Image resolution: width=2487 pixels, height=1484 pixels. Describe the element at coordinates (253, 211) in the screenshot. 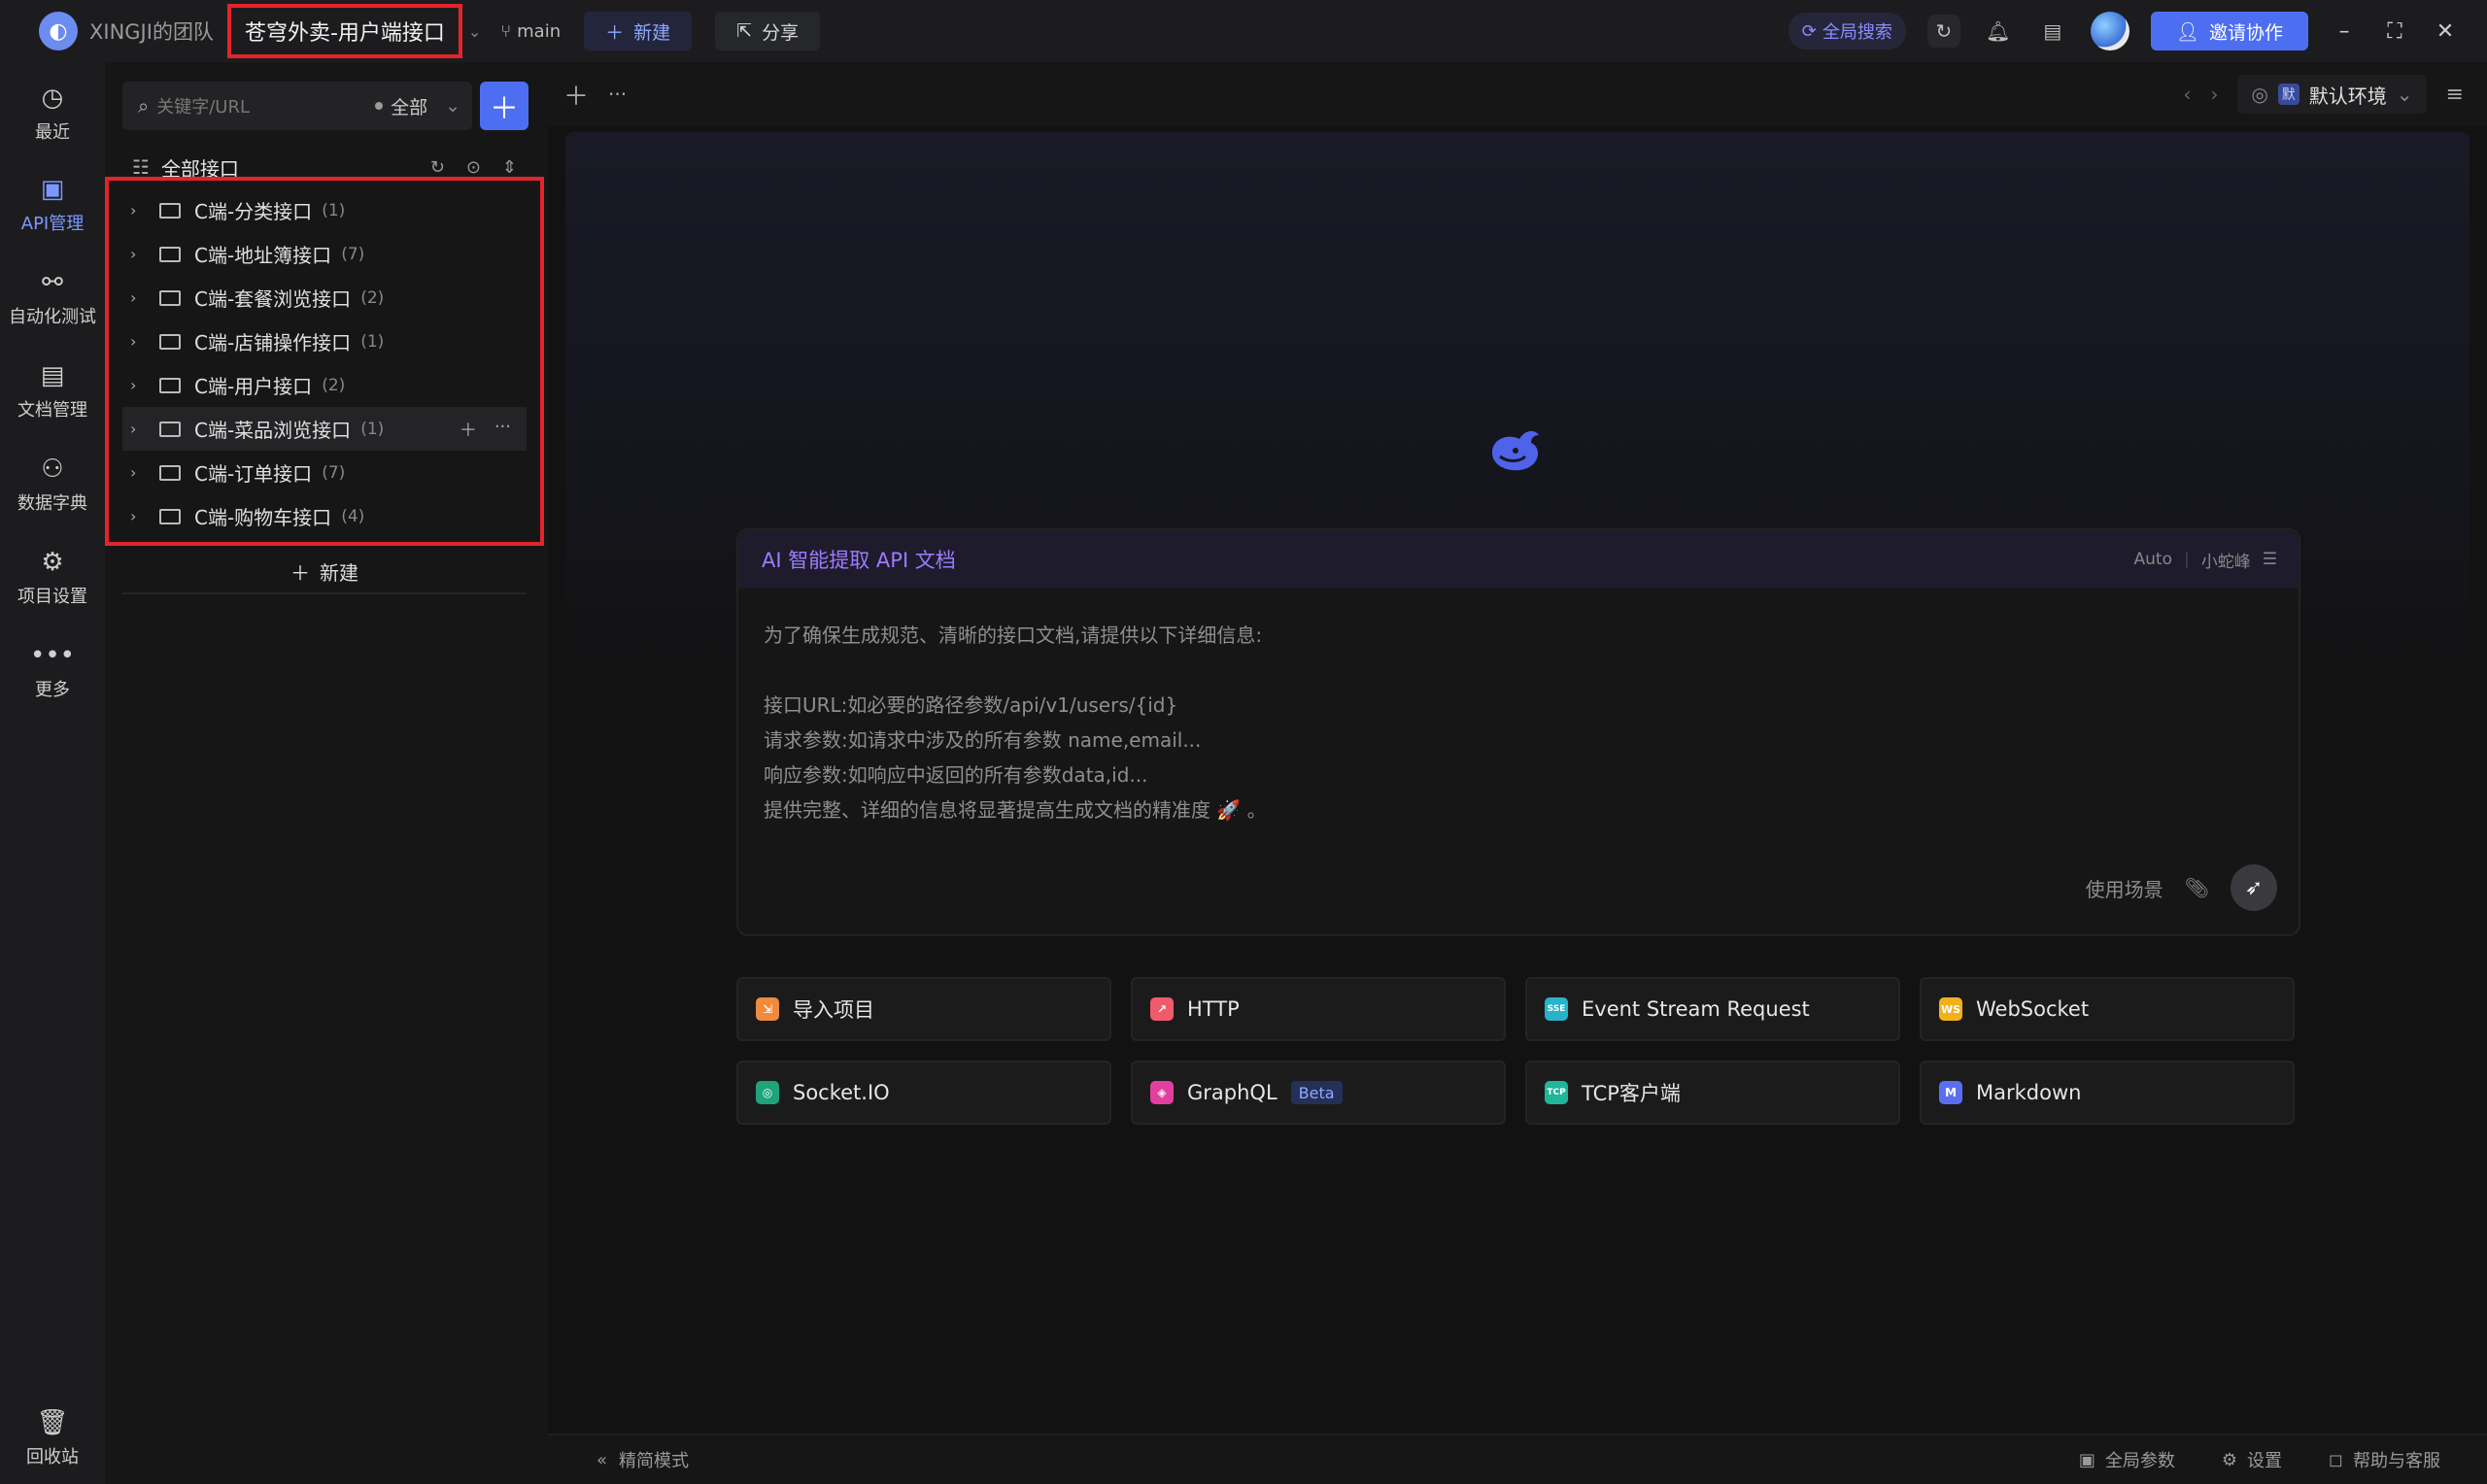

I see `folder-name: C端-分类接口` at that location.